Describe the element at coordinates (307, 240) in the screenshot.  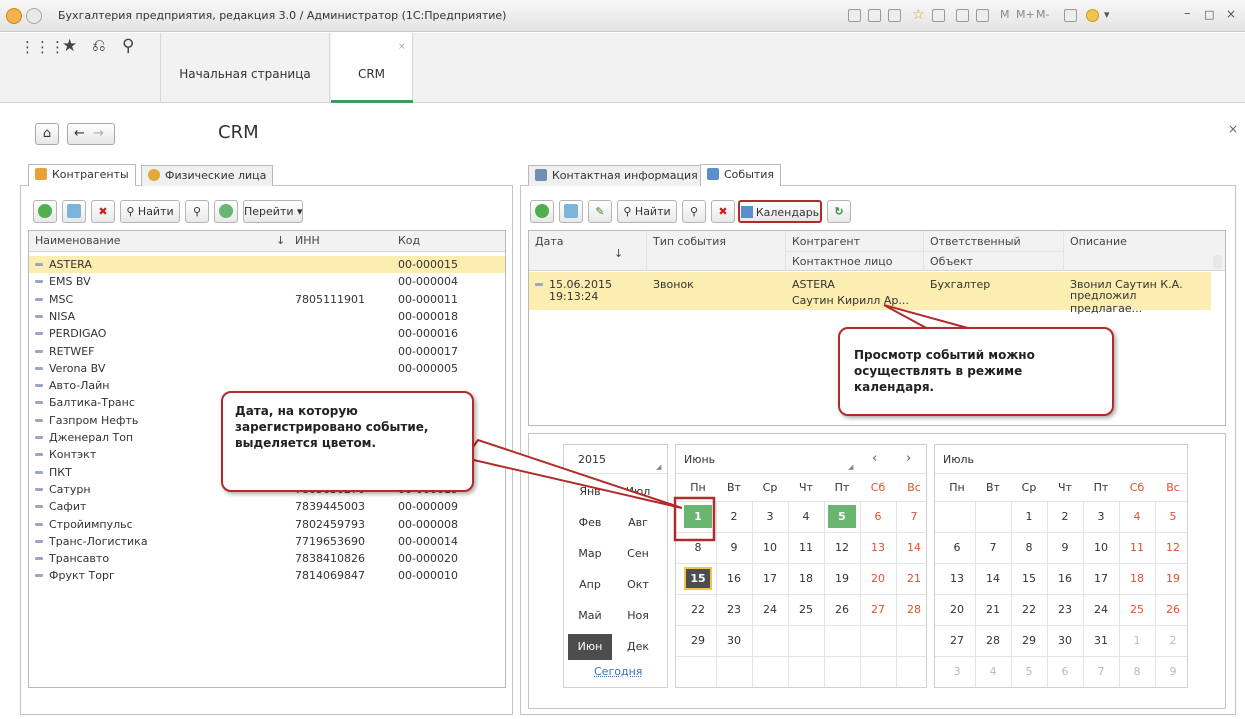
I see `column-inn-header: ИНН` at that location.